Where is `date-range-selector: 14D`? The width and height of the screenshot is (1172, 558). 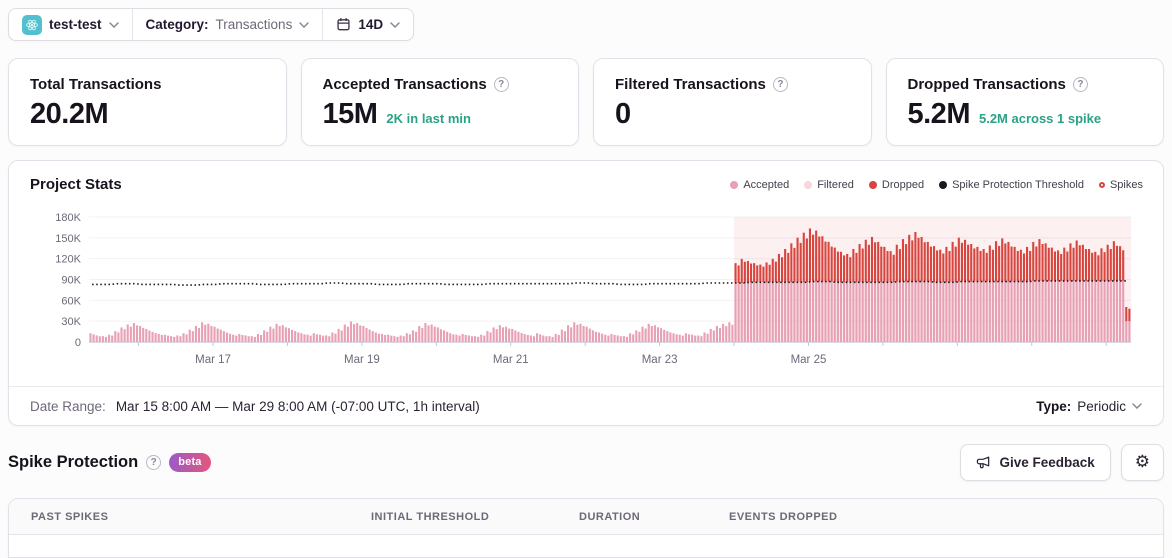 date-range-selector: 14D is located at coordinates (368, 24).